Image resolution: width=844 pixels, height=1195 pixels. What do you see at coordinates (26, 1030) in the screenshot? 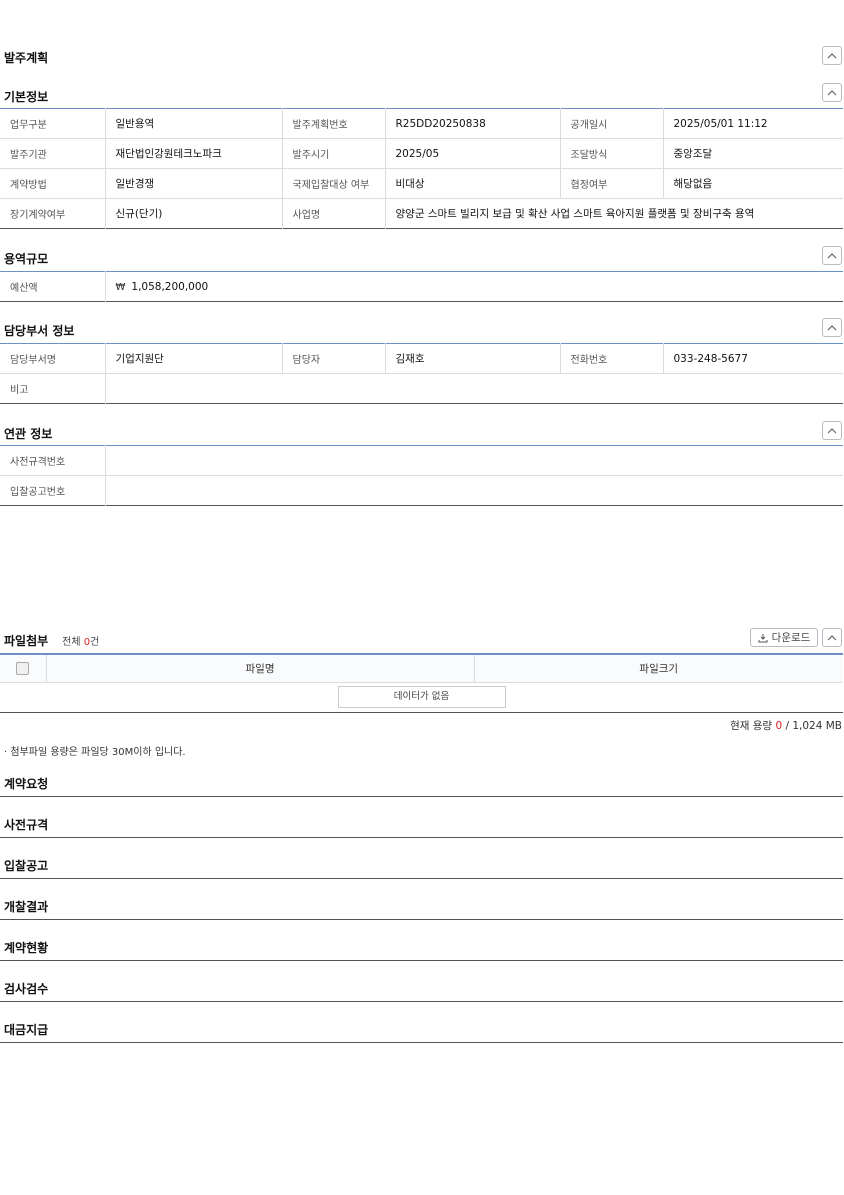
I see `section-title: 대금지급` at bounding box center [26, 1030].